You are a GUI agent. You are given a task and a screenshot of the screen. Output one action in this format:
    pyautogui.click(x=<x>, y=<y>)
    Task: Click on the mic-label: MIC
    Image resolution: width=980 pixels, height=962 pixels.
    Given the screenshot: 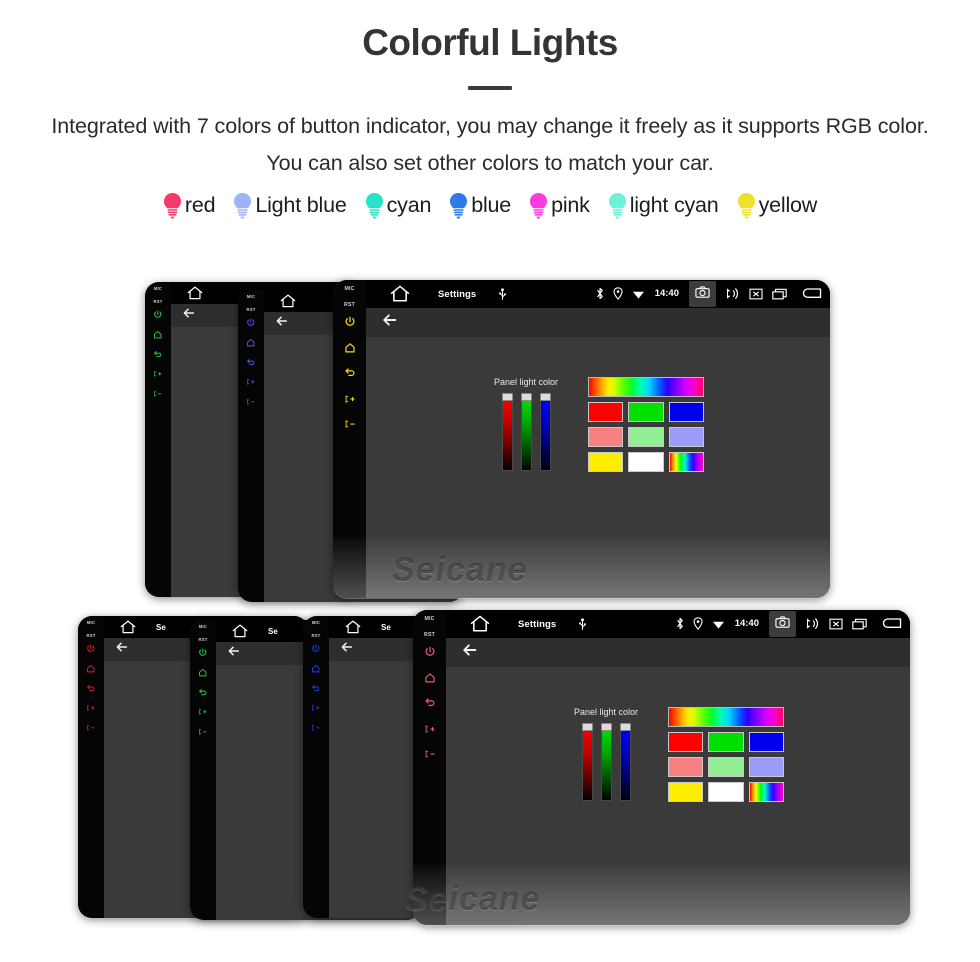 What is the action you would take?
    pyautogui.click(x=158, y=288)
    